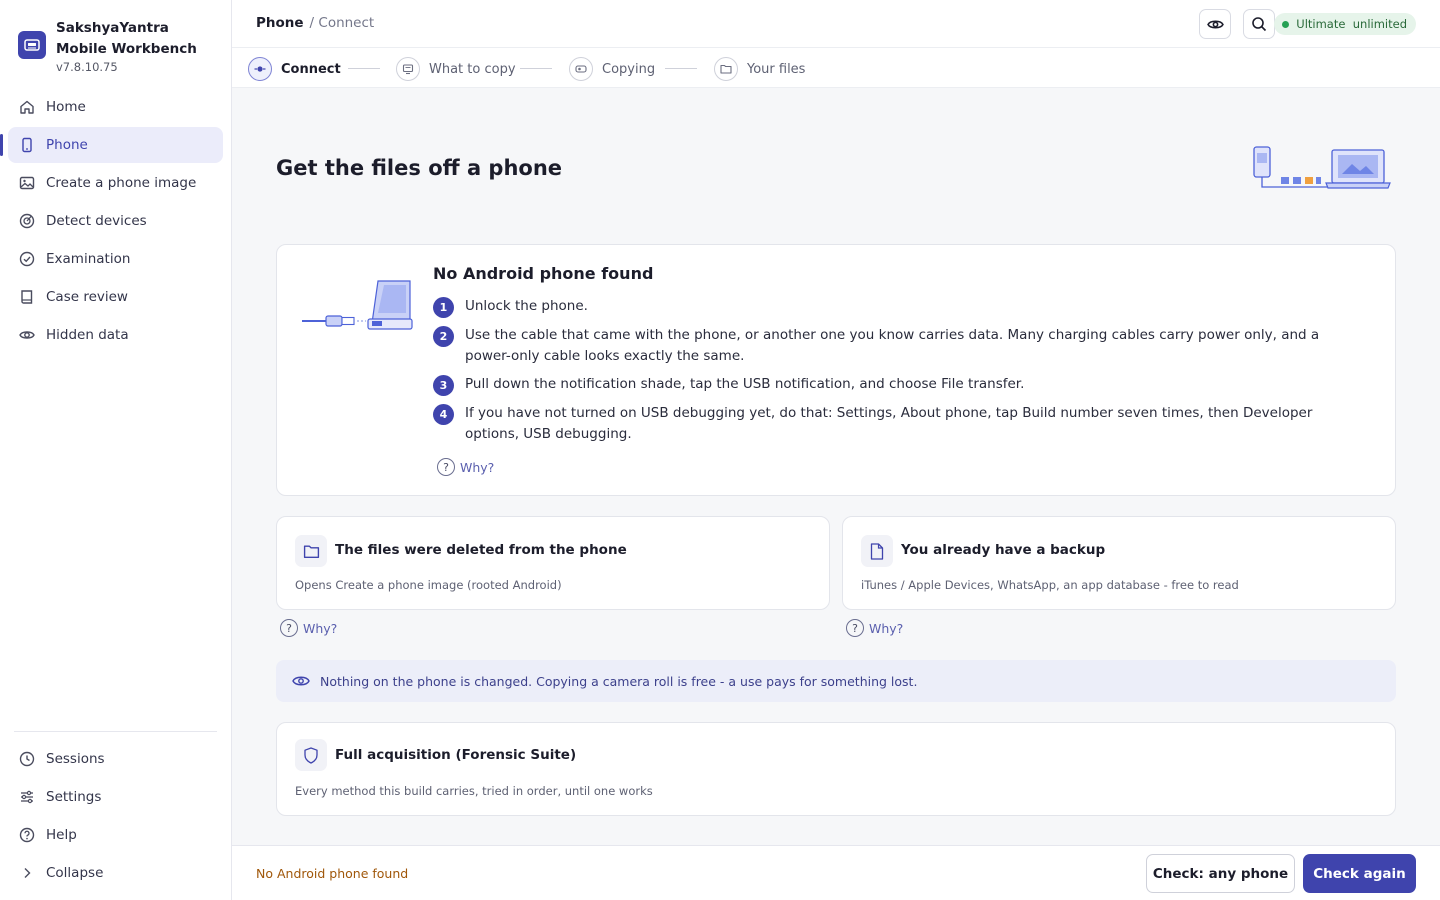 This screenshot has width=1440, height=900. Describe the element at coordinates (27, 145) in the screenshot. I see `phone-icon` at that location.